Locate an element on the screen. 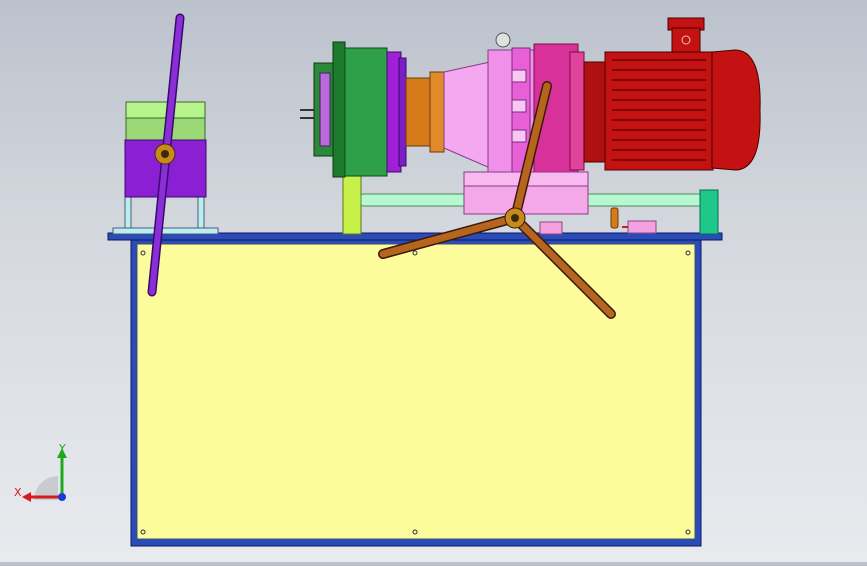 This screenshot has width=867, height=566. z-axis-dot is located at coordinates (62, 497).